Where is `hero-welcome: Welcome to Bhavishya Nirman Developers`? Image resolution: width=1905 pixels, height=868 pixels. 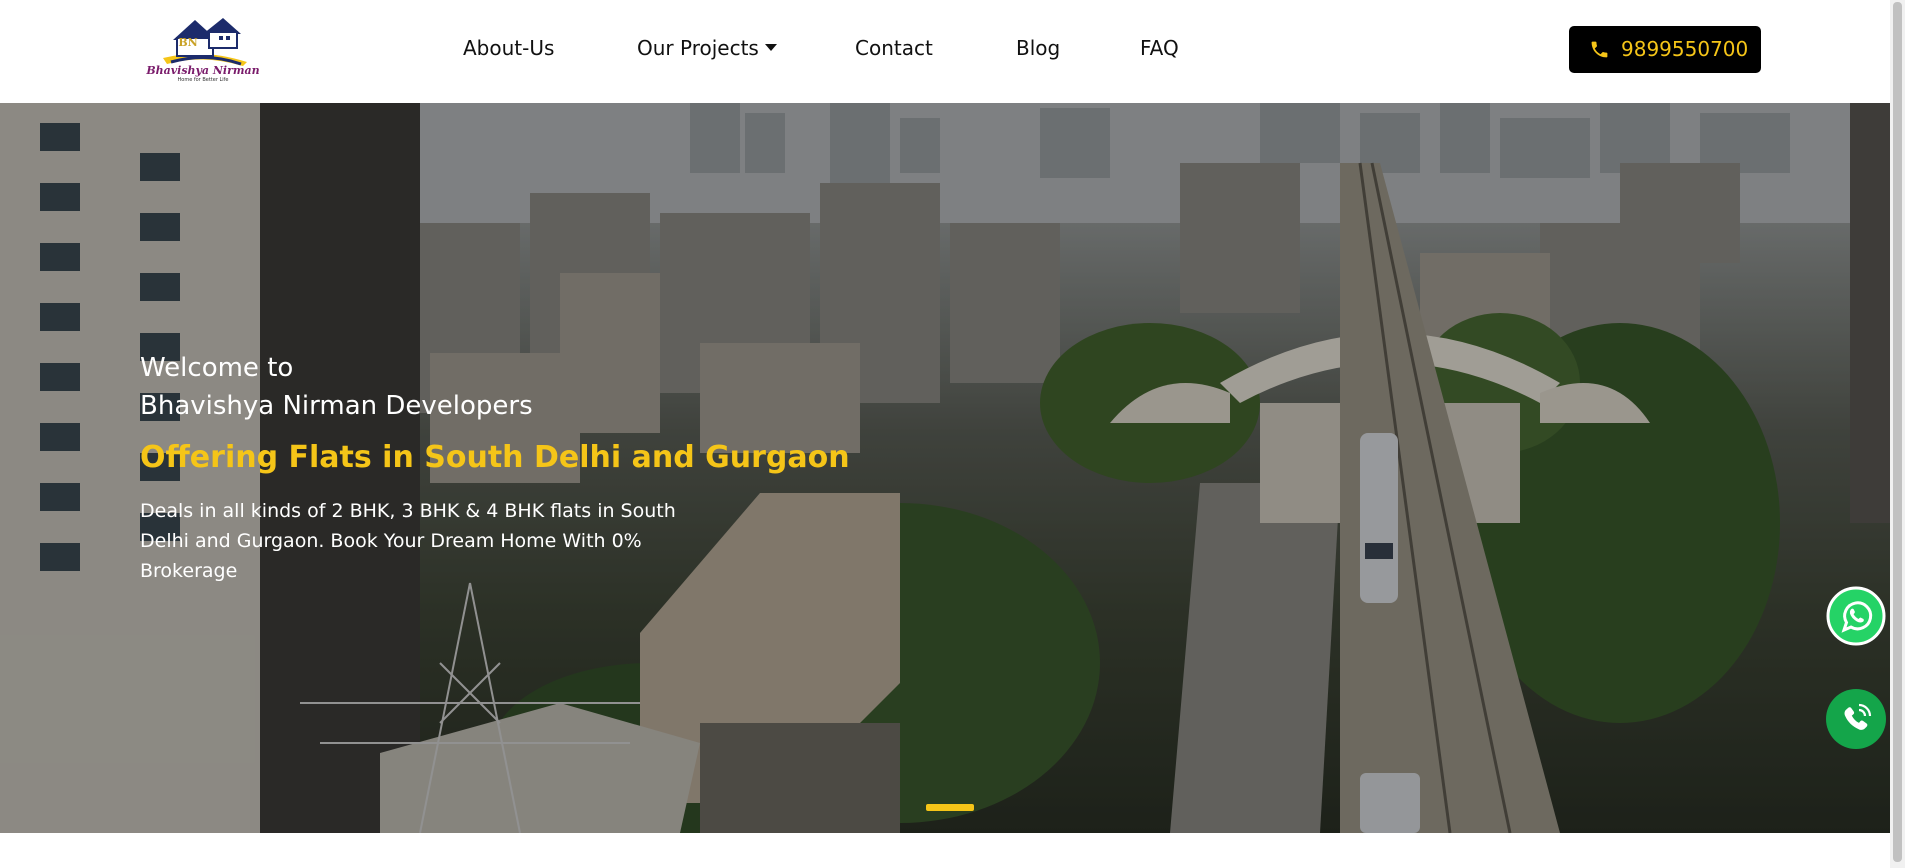
hero-welcome: Welcome to Bhavishya Nirman Developers is located at coordinates (336, 387).